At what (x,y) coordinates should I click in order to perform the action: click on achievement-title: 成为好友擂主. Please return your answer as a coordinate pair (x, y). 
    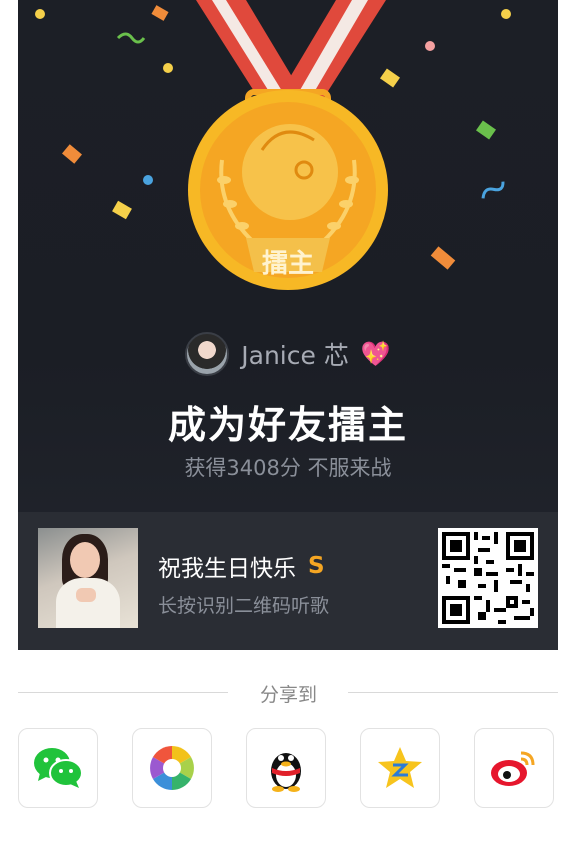
    Looking at the image, I should click on (287, 425).